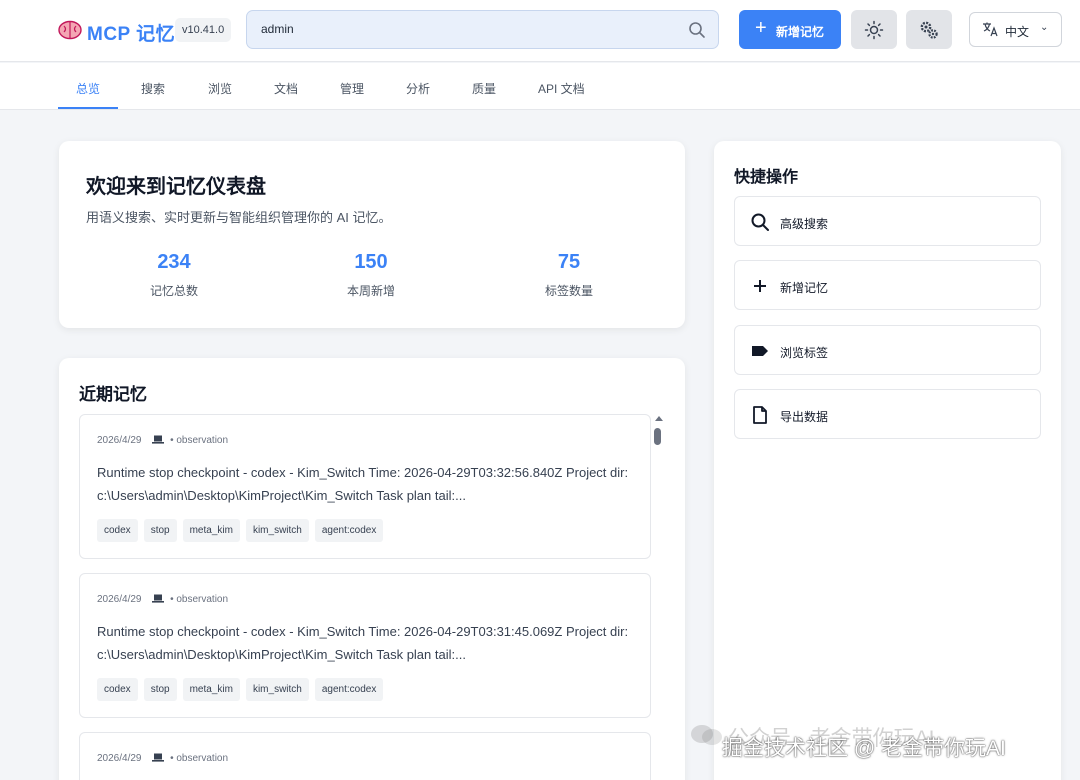 This screenshot has width=1080, height=780. What do you see at coordinates (70, 30) in the screenshot?
I see `brain-logo-icon` at bounding box center [70, 30].